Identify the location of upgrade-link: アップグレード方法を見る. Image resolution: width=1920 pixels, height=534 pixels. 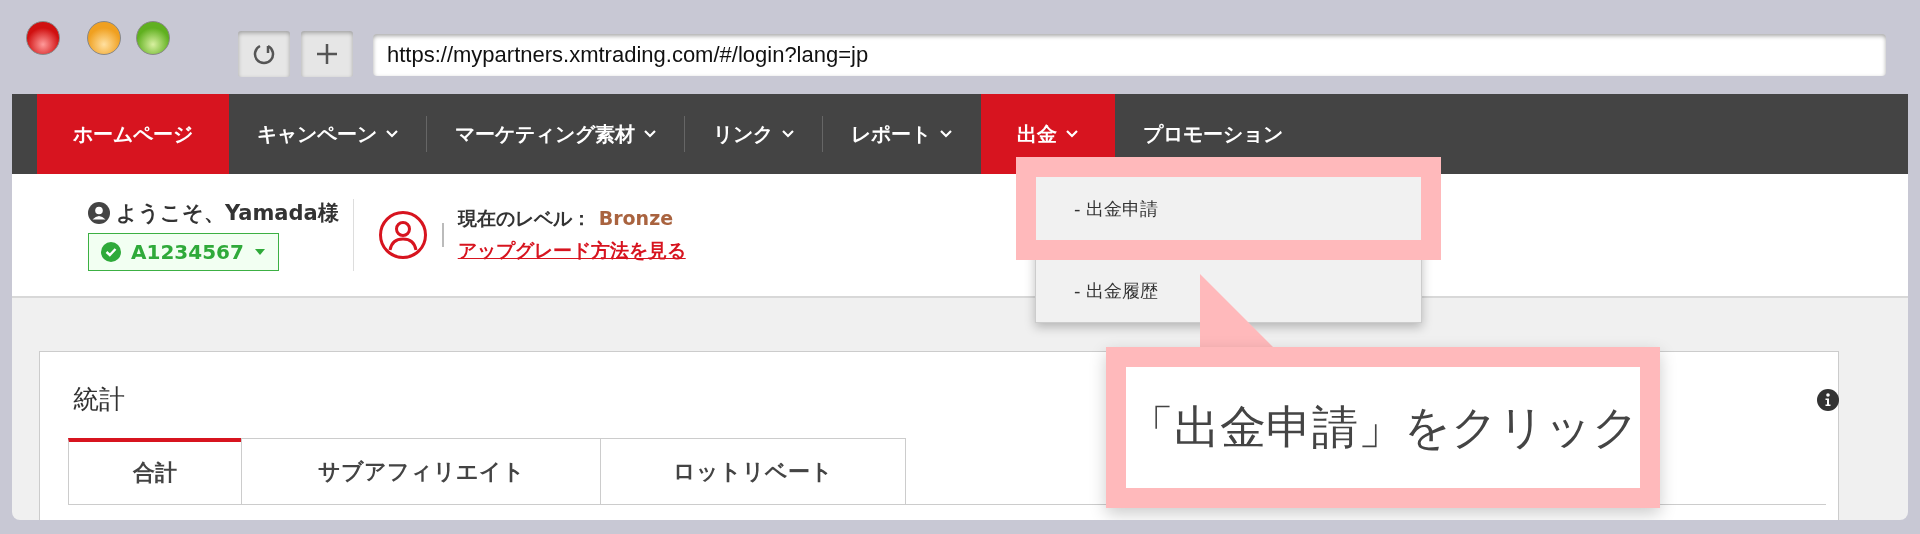
(571, 251).